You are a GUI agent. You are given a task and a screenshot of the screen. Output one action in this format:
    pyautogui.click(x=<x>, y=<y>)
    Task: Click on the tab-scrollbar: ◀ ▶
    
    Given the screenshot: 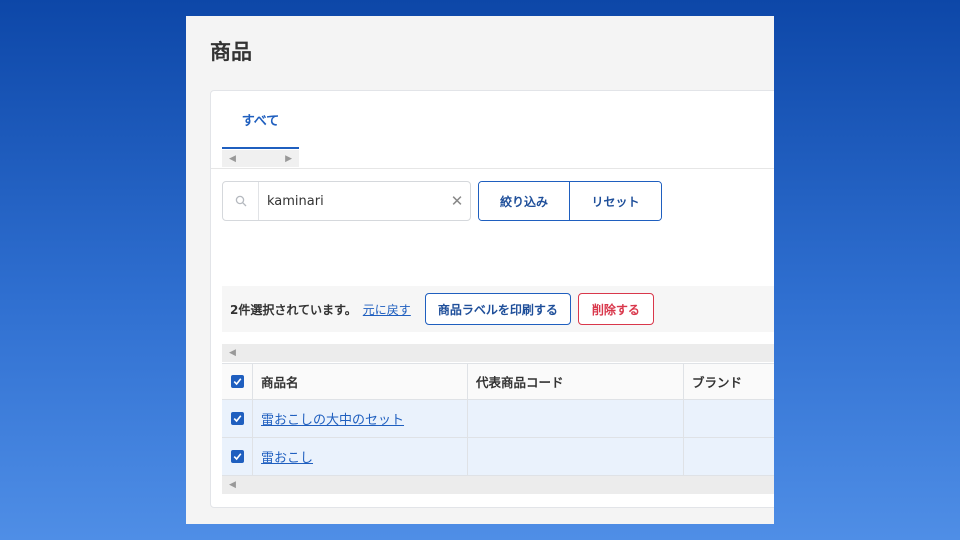 What is the action you would take?
    pyautogui.click(x=260, y=158)
    